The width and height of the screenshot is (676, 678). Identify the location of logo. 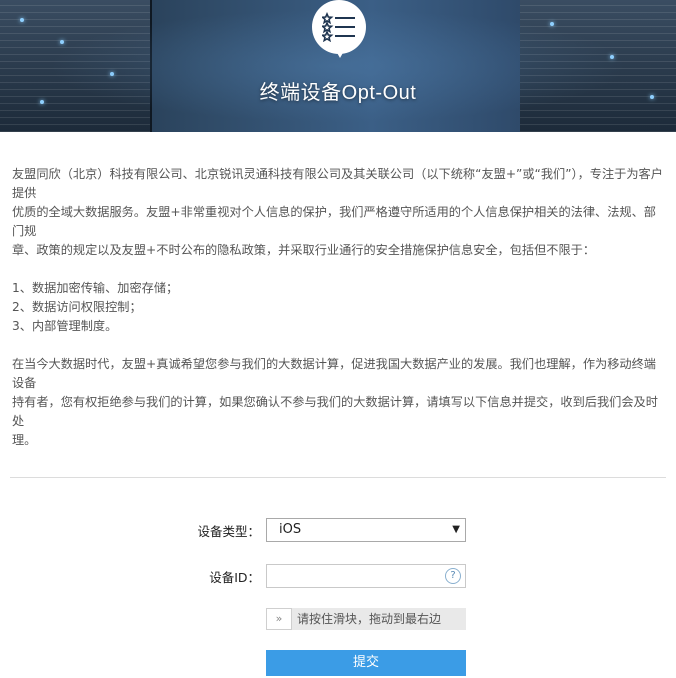
(340, 34).